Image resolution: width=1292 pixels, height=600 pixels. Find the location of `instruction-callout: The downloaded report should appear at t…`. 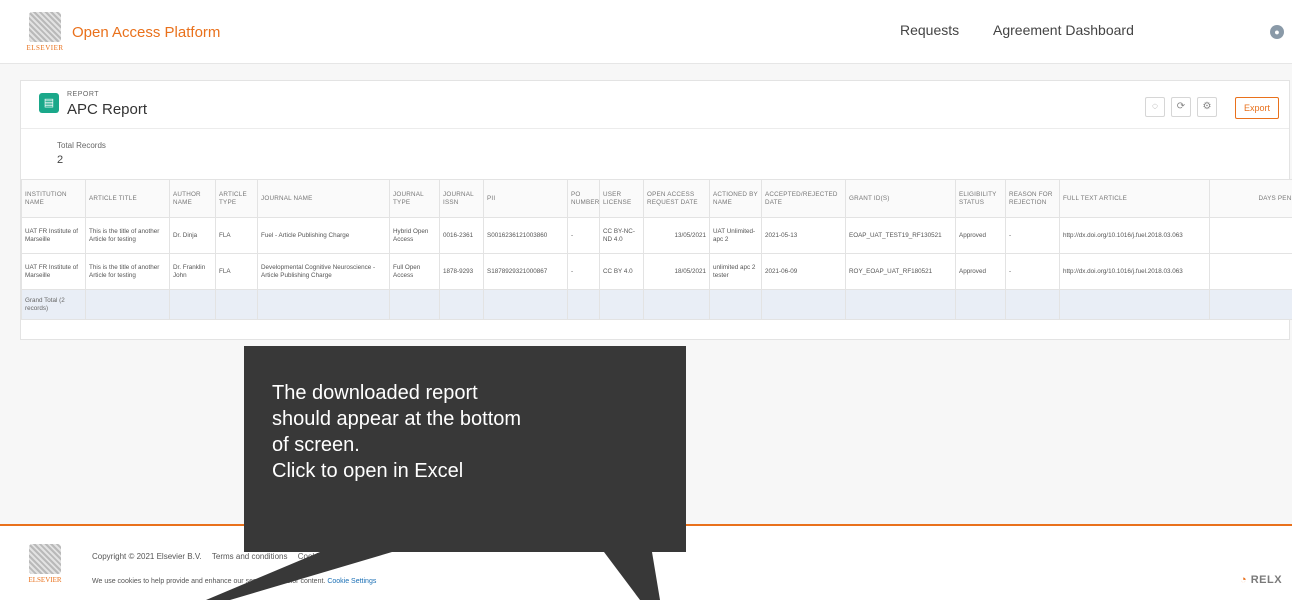

instruction-callout: The downloaded report should appear at t… is located at coordinates (465, 449).